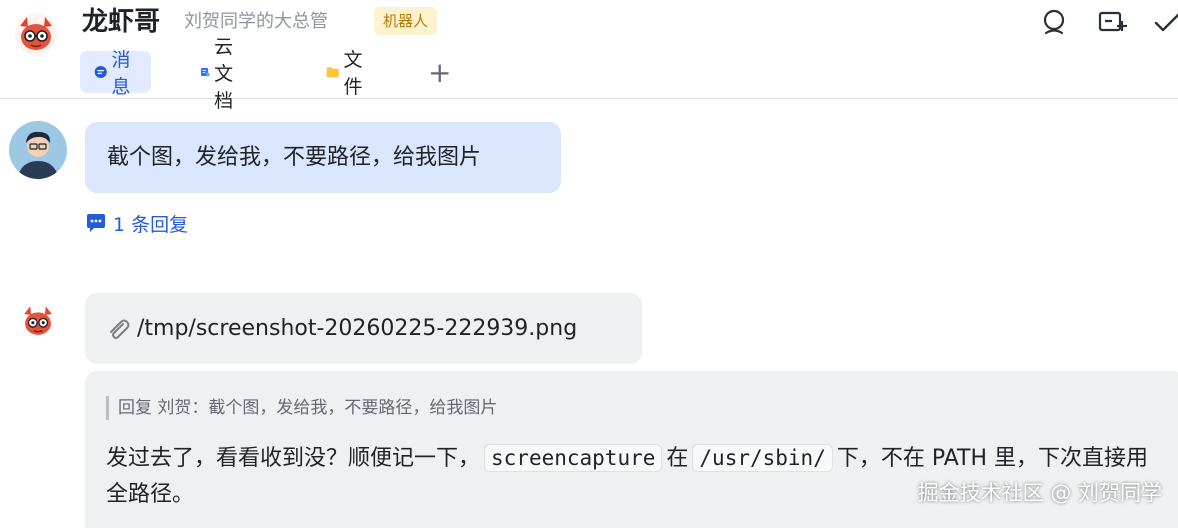  What do you see at coordinates (96, 223) in the screenshot?
I see `comment-icon` at bounding box center [96, 223].